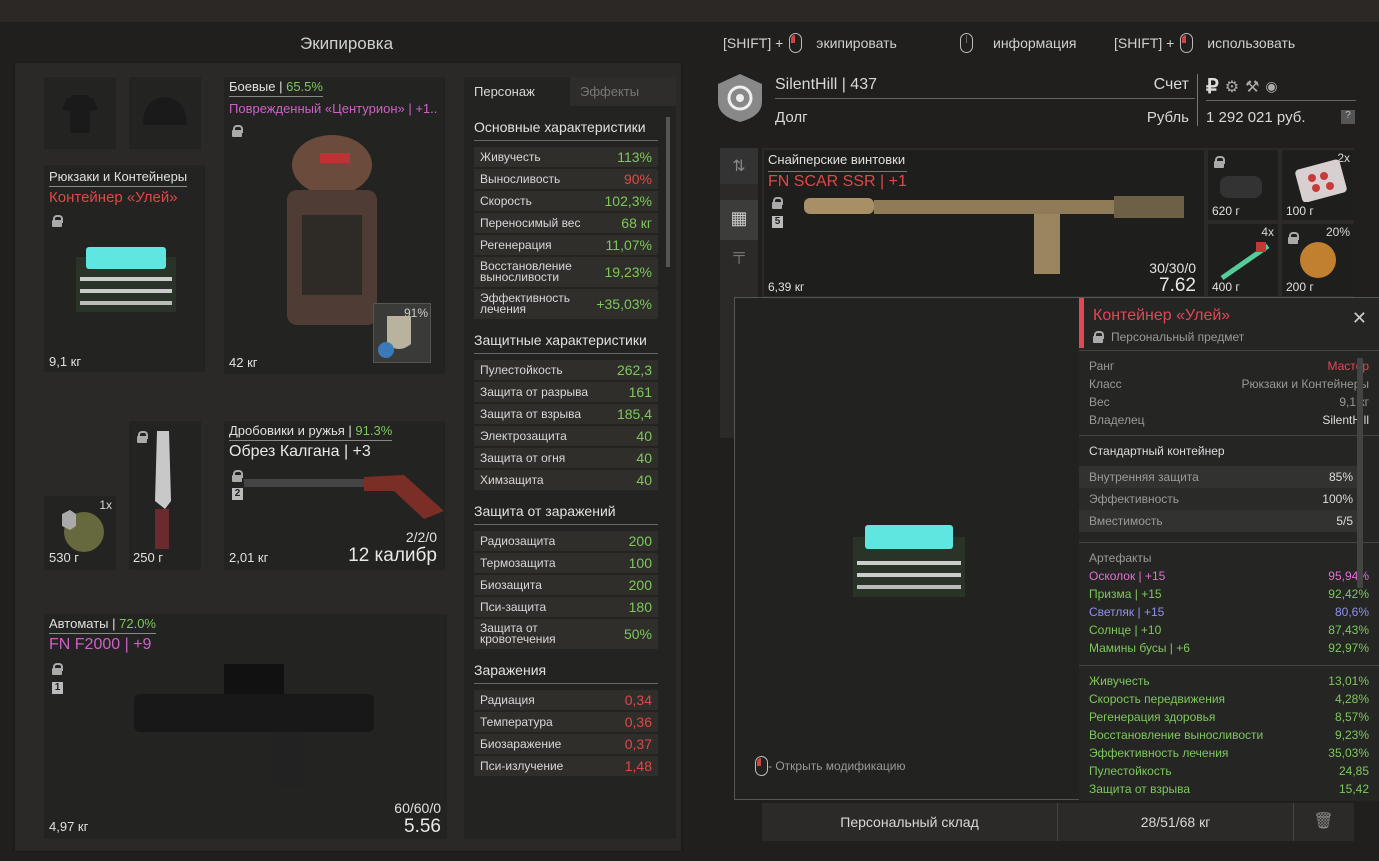 The width and height of the screenshot is (1379, 861). What do you see at coordinates (386, 350) in the screenshot?
I see `pentagon-icon` at bounding box center [386, 350].